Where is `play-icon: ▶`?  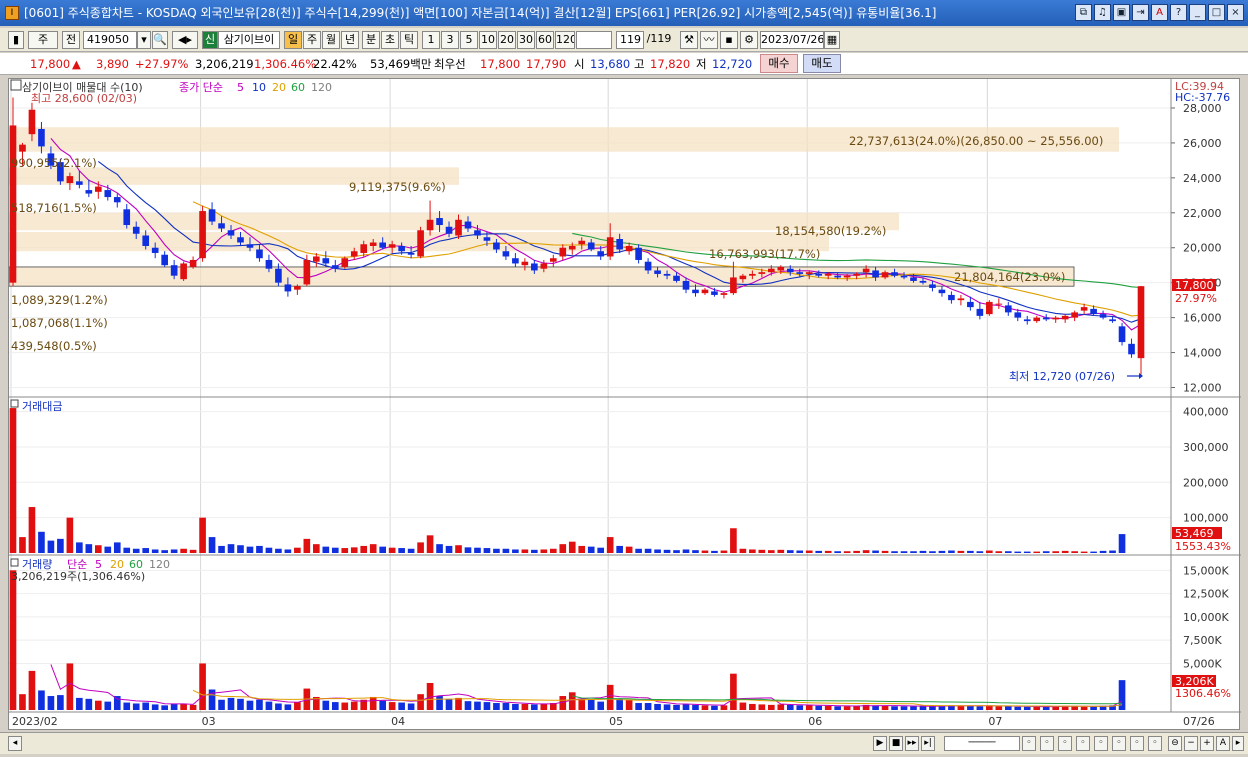
play-icon: ▶ is located at coordinates (880, 743).